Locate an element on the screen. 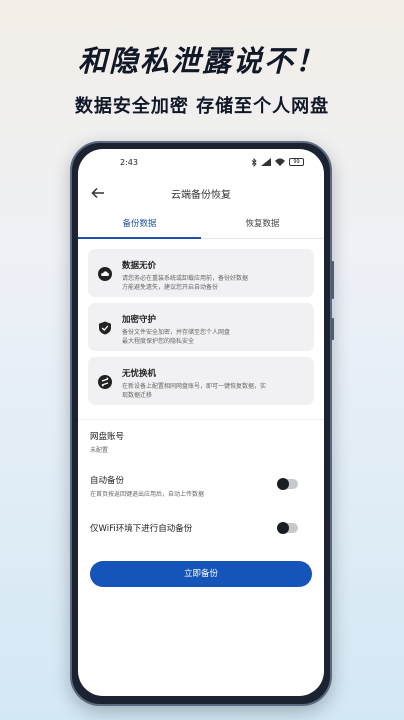  info-card-text: 无忧换机 在新设备上配置相同网盘账号，即可一键恢复数据，实 现数据迁移 is located at coordinates (194, 382).